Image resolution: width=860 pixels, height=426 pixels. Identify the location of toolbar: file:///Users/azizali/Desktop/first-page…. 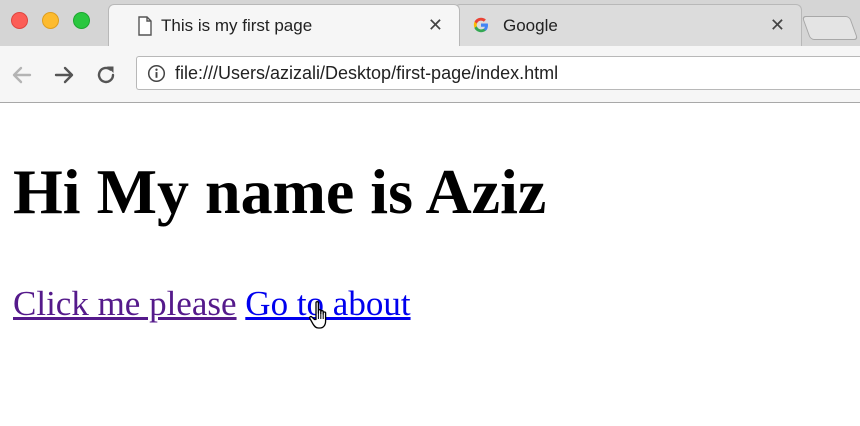
(430, 74).